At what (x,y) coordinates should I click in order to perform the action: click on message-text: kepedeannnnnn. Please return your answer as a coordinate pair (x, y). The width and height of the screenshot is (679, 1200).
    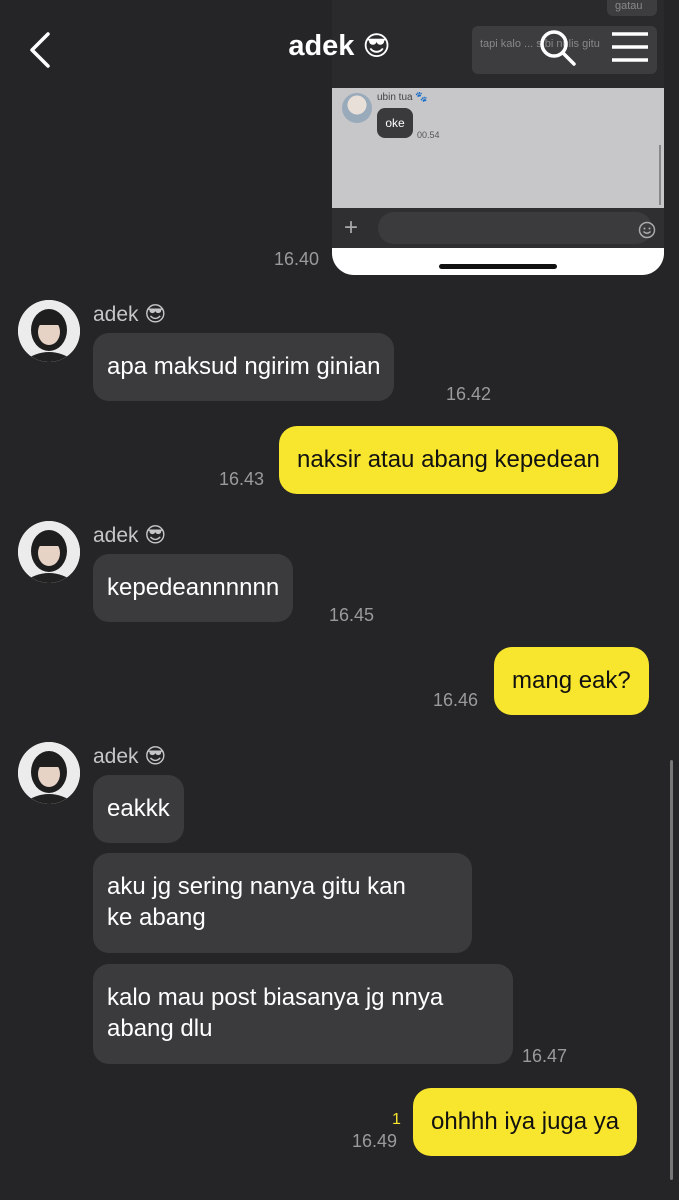
    Looking at the image, I should click on (193, 587).